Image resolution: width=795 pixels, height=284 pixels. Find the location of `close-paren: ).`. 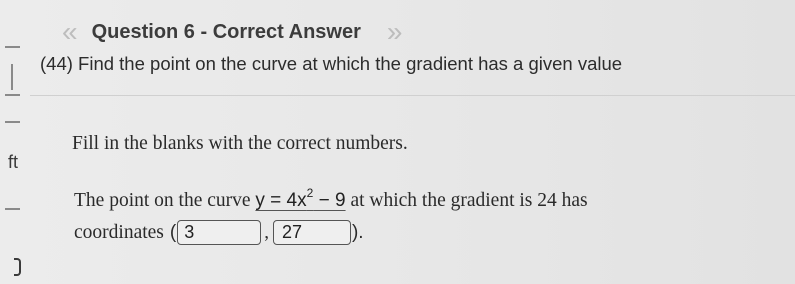

close-paren: ). is located at coordinates (357, 232).